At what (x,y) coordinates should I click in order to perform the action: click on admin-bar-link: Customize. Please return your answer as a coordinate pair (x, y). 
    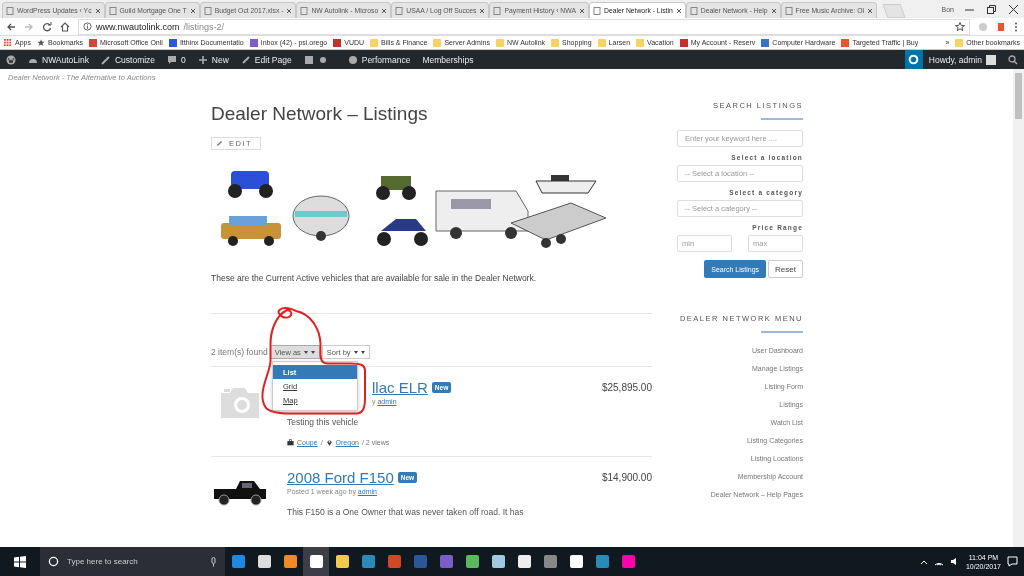
    Looking at the image, I should click on (135, 59).